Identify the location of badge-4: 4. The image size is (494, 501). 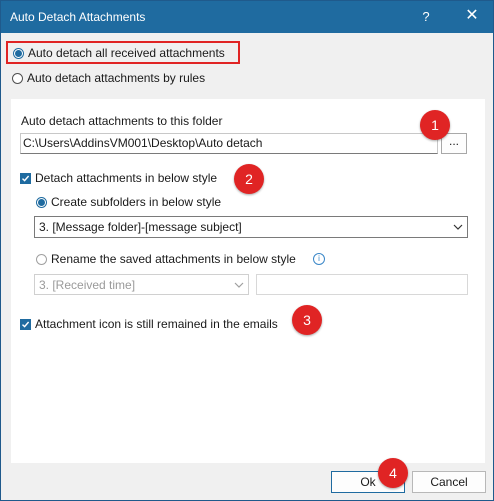
(393, 473).